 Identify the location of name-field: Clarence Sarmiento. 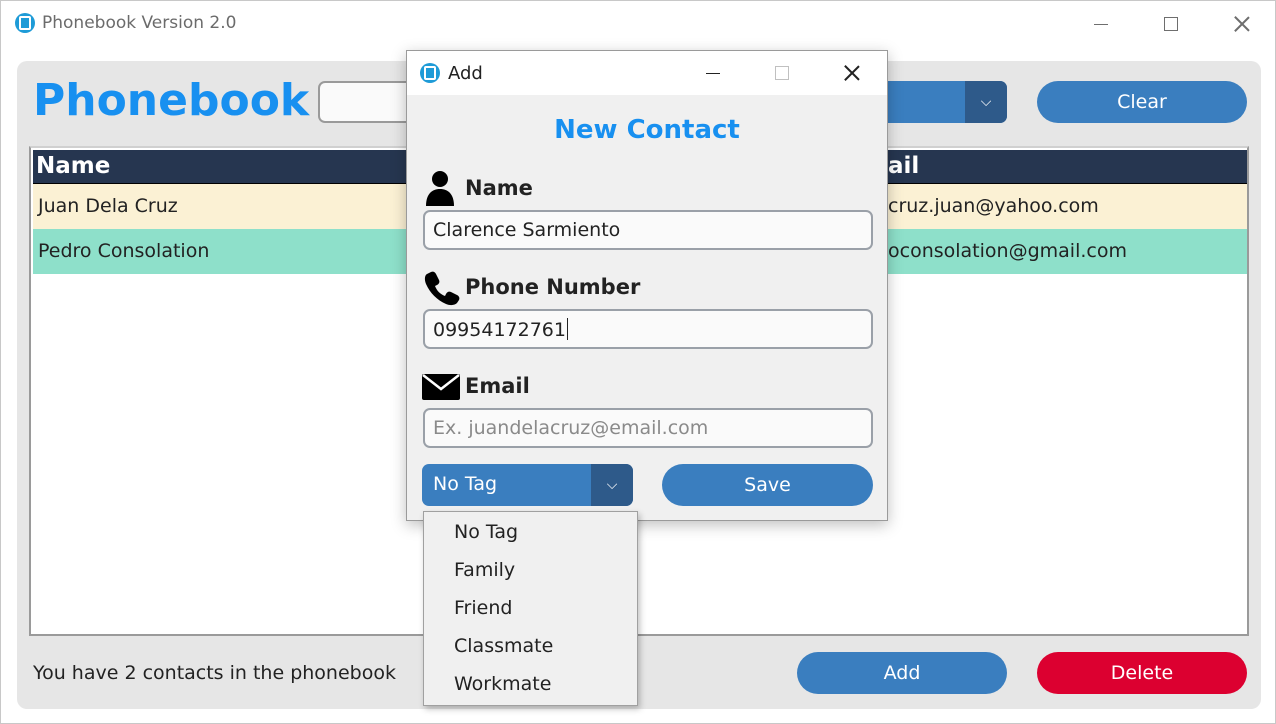
(648, 230).